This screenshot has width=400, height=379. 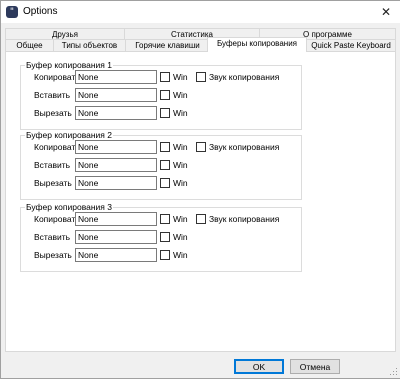 I want to click on app-icon: ", so click(x=12, y=12).